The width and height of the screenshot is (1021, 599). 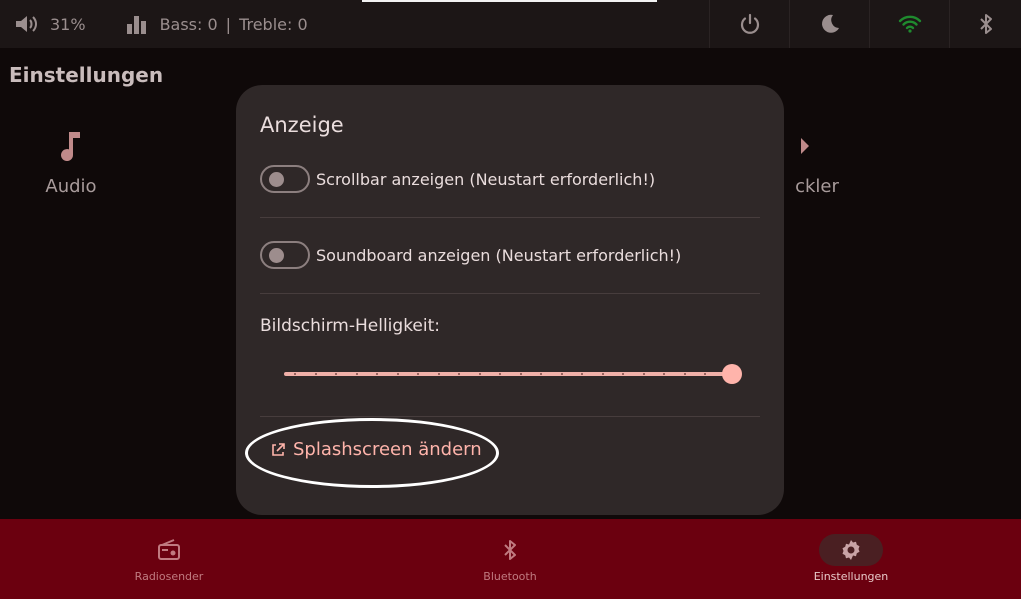 I want to click on power-icon, so click(x=750, y=23).